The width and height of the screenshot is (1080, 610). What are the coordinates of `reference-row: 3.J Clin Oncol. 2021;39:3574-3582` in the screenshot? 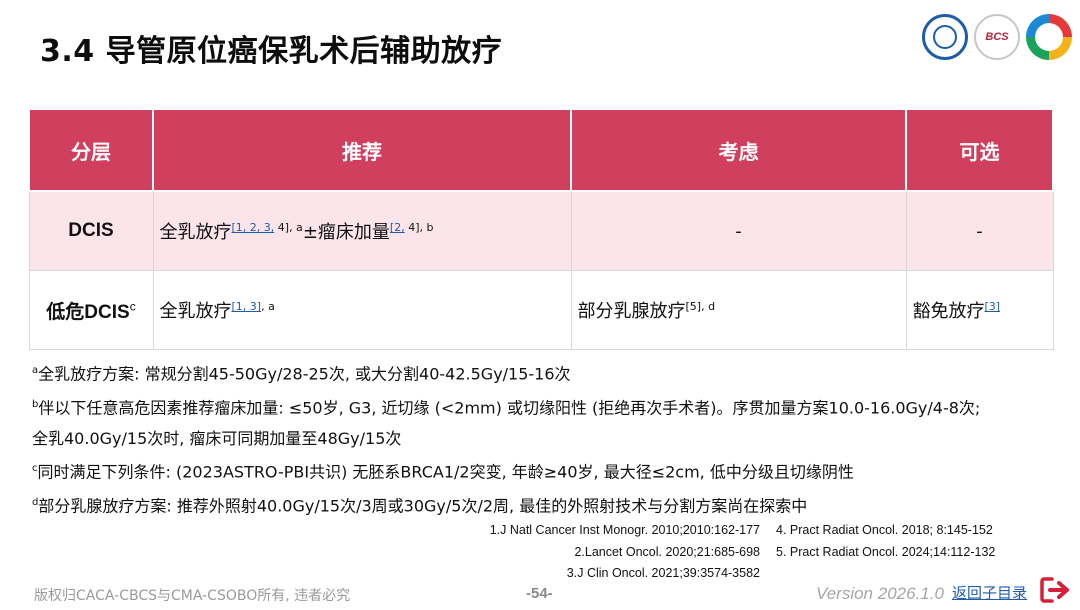 It's located at (727, 574).